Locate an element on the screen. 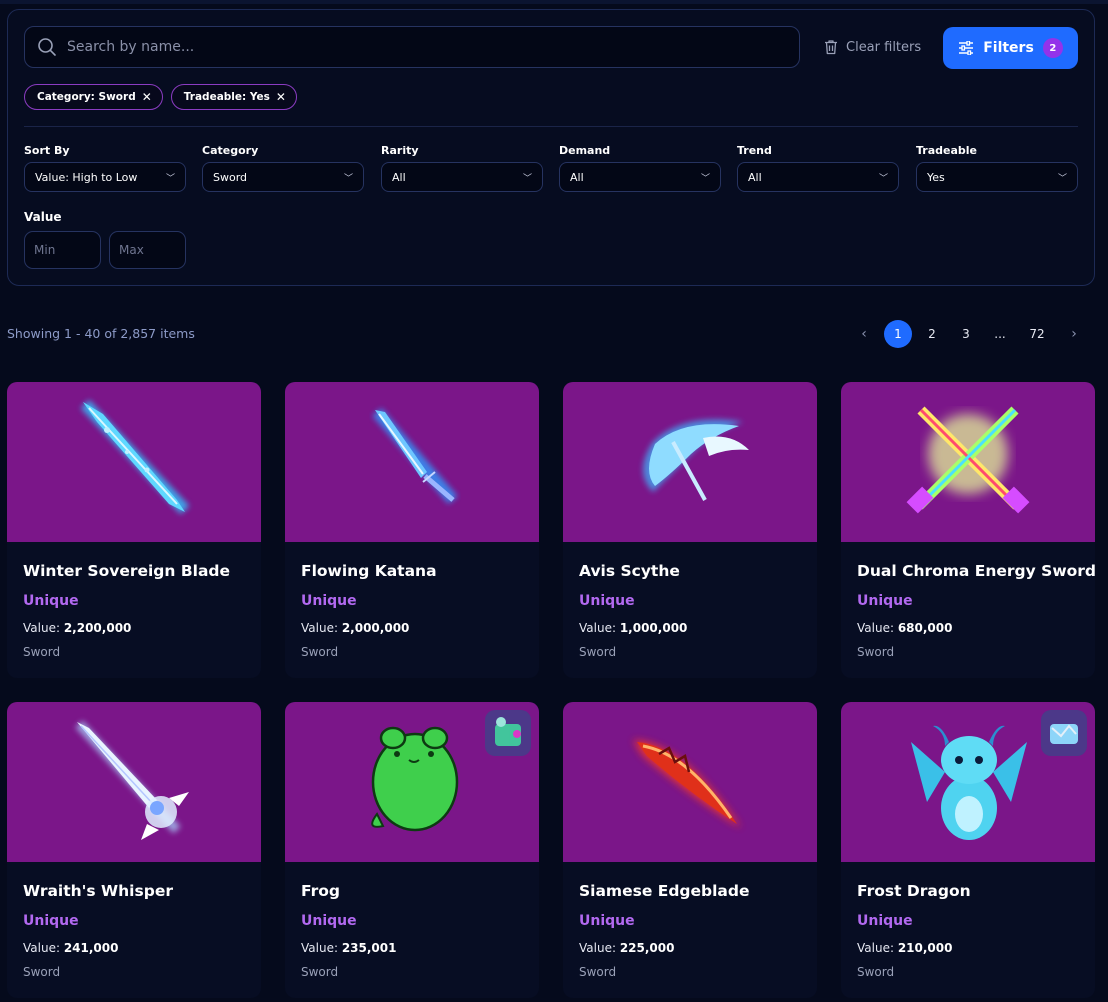 The width and height of the screenshot is (1108, 1002). category-select: Sword ﹀ is located at coordinates (283, 177).